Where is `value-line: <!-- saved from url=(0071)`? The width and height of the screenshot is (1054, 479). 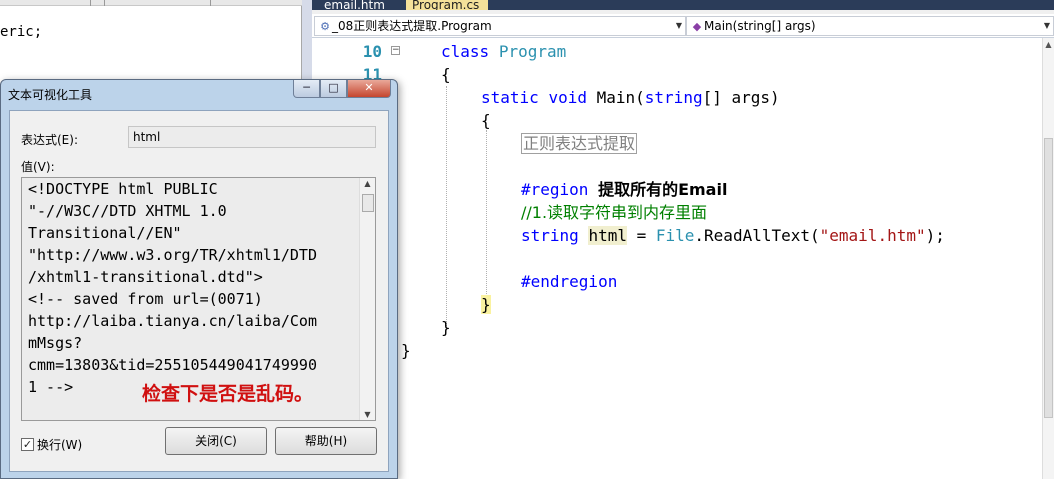 value-line: <!-- saved from url=(0071) is located at coordinates (145, 299).